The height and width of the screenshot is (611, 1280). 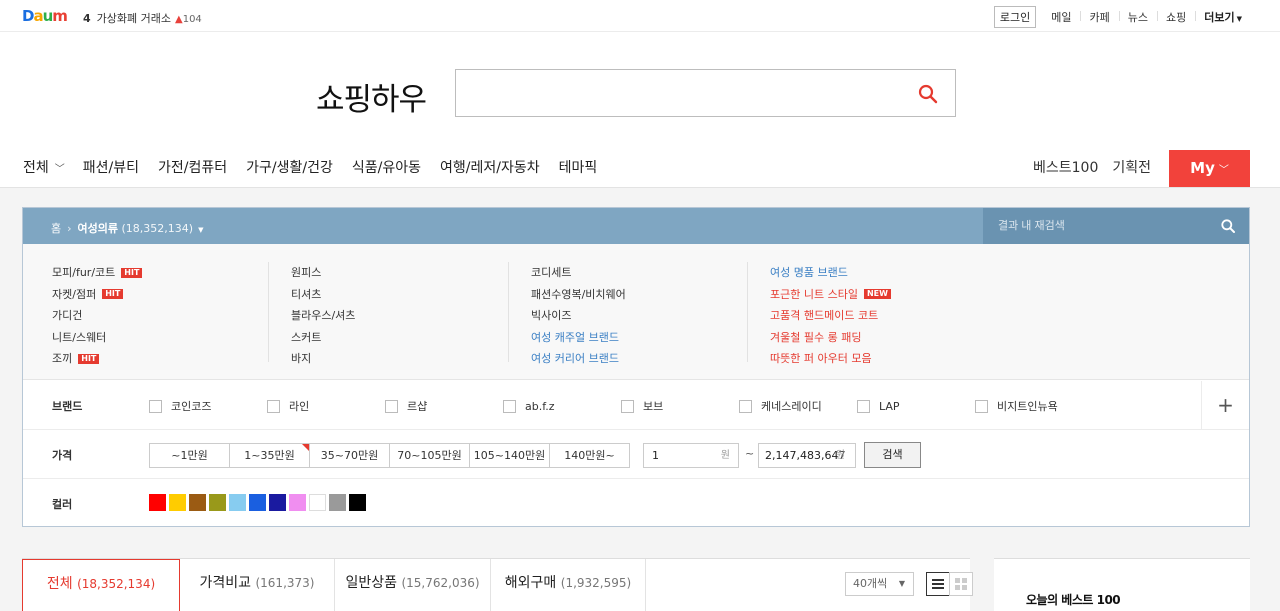 I want to click on subcategory-item: 니트/스웨터, so click(x=97, y=338).